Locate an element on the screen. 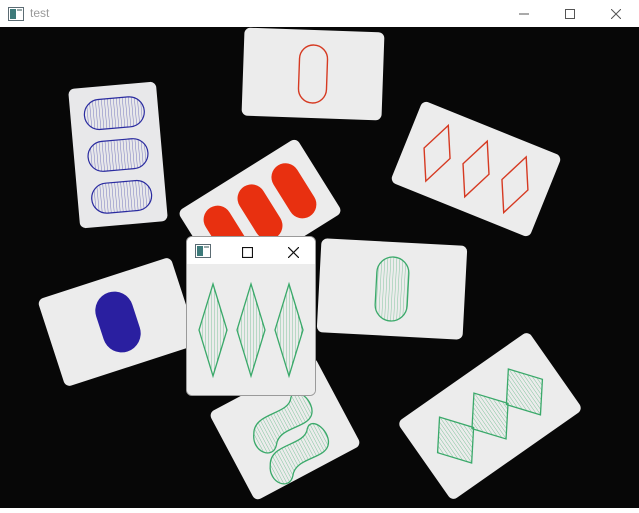  card-1-purple-oval is located at coordinates (118, 322).